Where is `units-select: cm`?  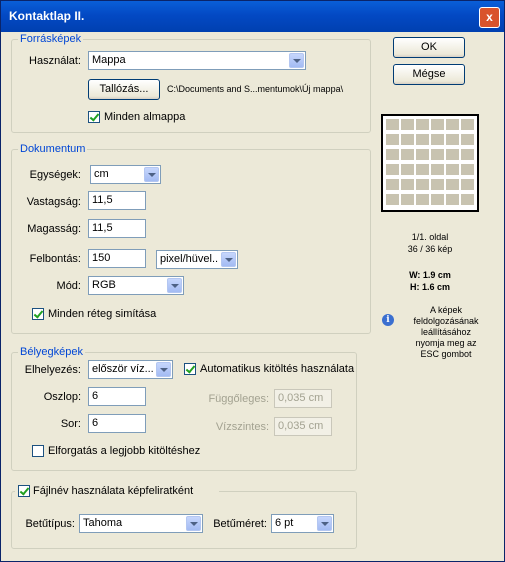
units-select: cm is located at coordinates (125, 174).